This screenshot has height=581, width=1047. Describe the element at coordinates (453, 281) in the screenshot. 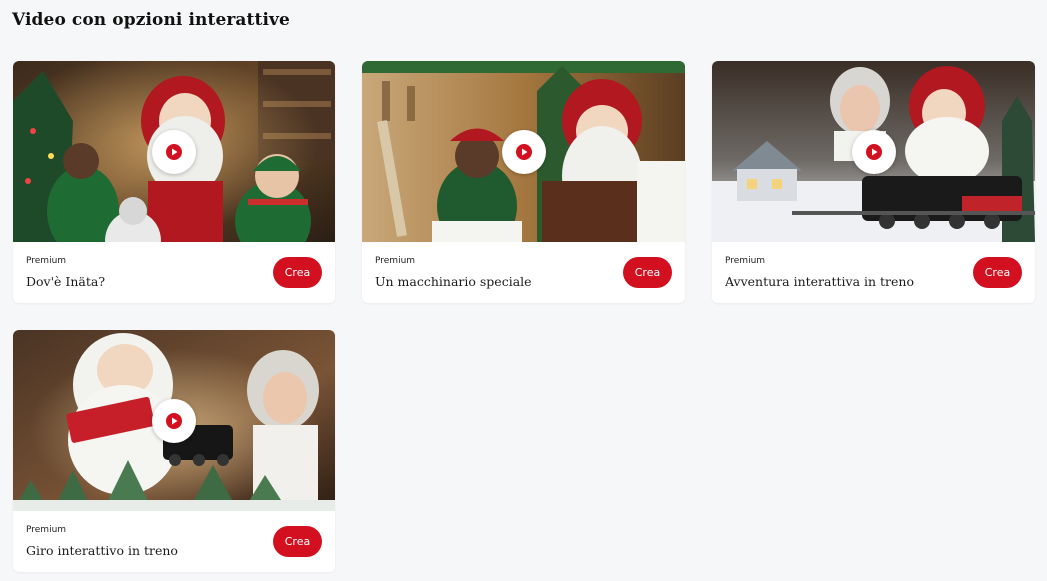

I see `card-title: Un macchinario speciale` at that location.